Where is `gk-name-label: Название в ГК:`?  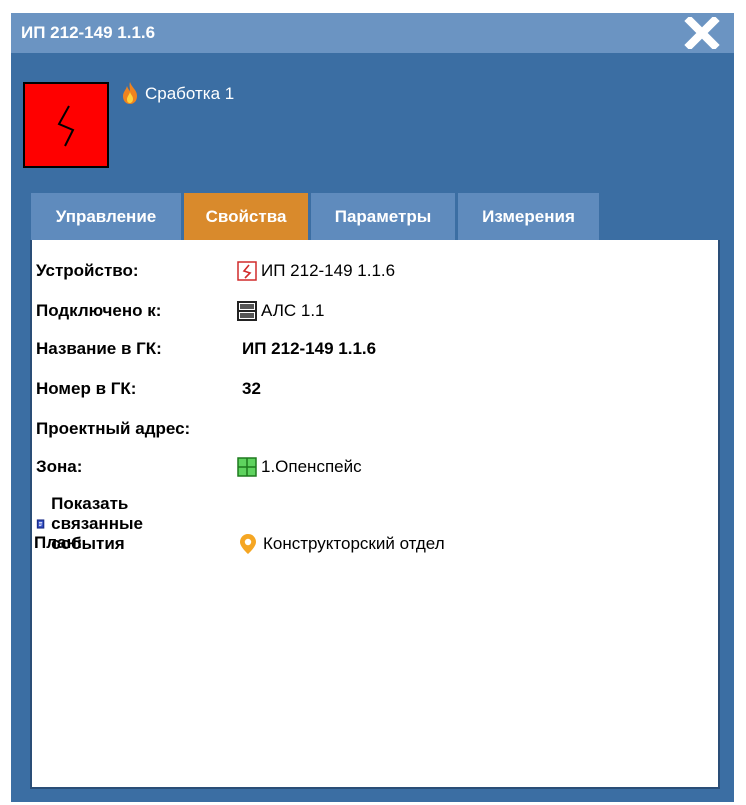 gk-name-label: Название в ГК: is located at coordinates (99, 348).